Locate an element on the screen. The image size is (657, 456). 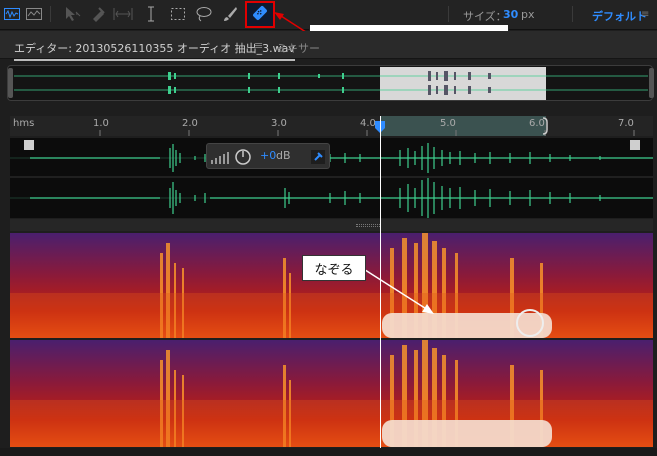
amplitude-unit: dB is located at coordinates (283, 155).